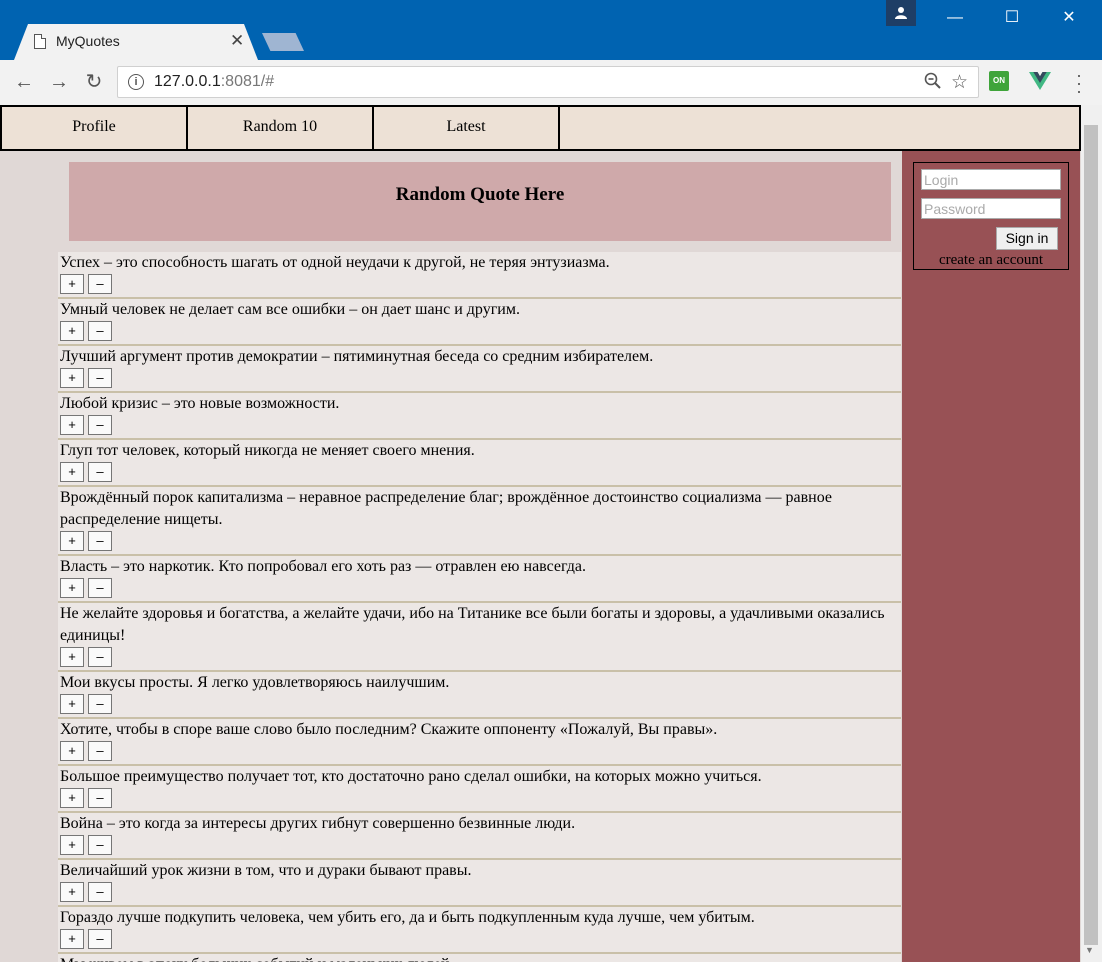 This screenshot has width=1102, height=962. Describe the element at coordinates (136, 82) in the screenshot. I see `info-icon: i` at that location.